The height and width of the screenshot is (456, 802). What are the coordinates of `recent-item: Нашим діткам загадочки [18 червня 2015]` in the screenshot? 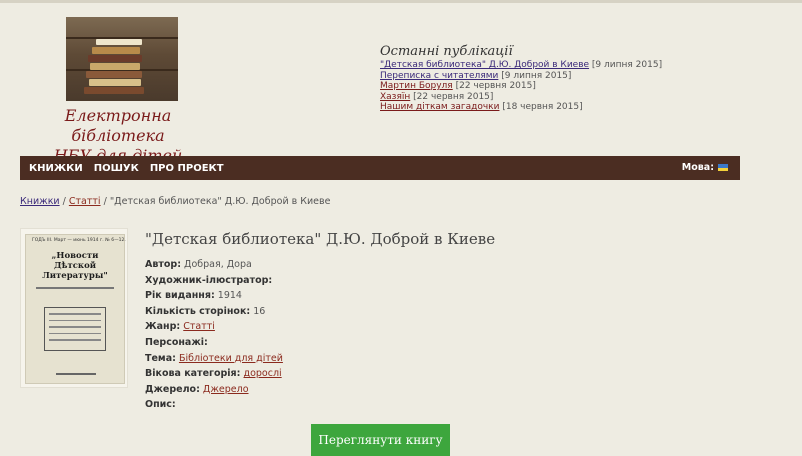 It's located at (530, 107).